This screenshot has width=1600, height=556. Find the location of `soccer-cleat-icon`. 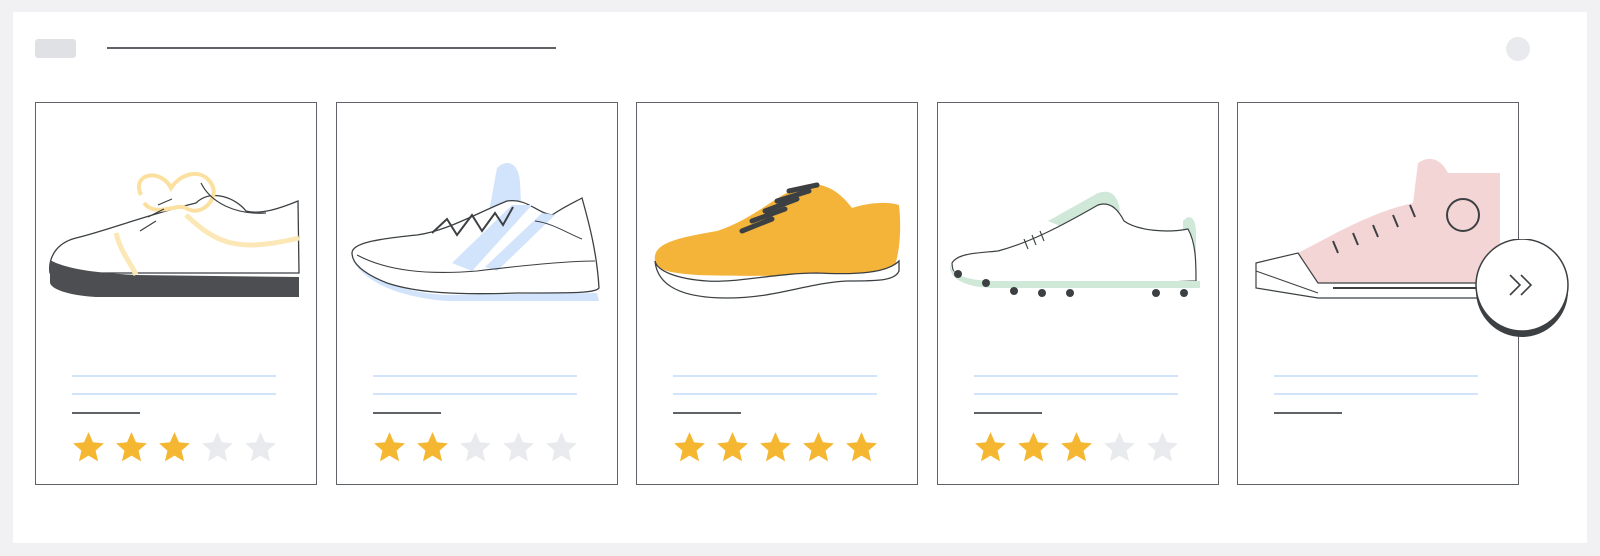

soccer-cleat-icon is located at coordinates (1074, 244).